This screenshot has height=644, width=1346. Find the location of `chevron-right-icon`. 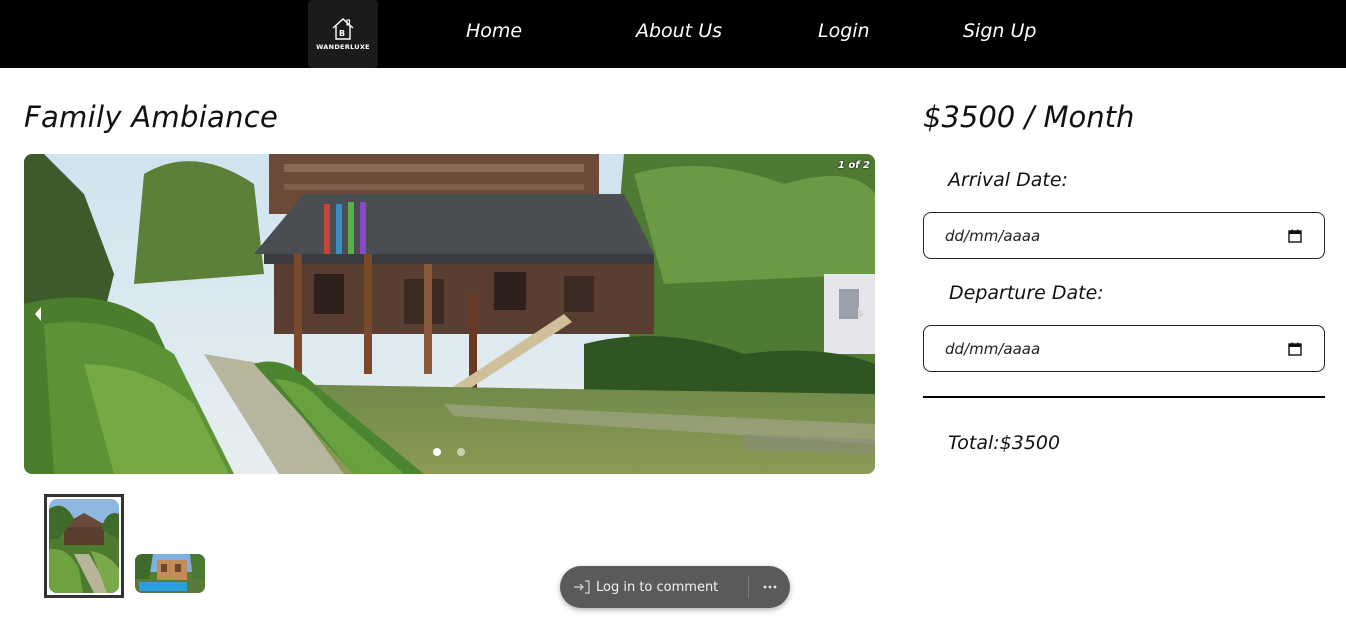

chevron-right-icon is located at coordinates (861, 314).